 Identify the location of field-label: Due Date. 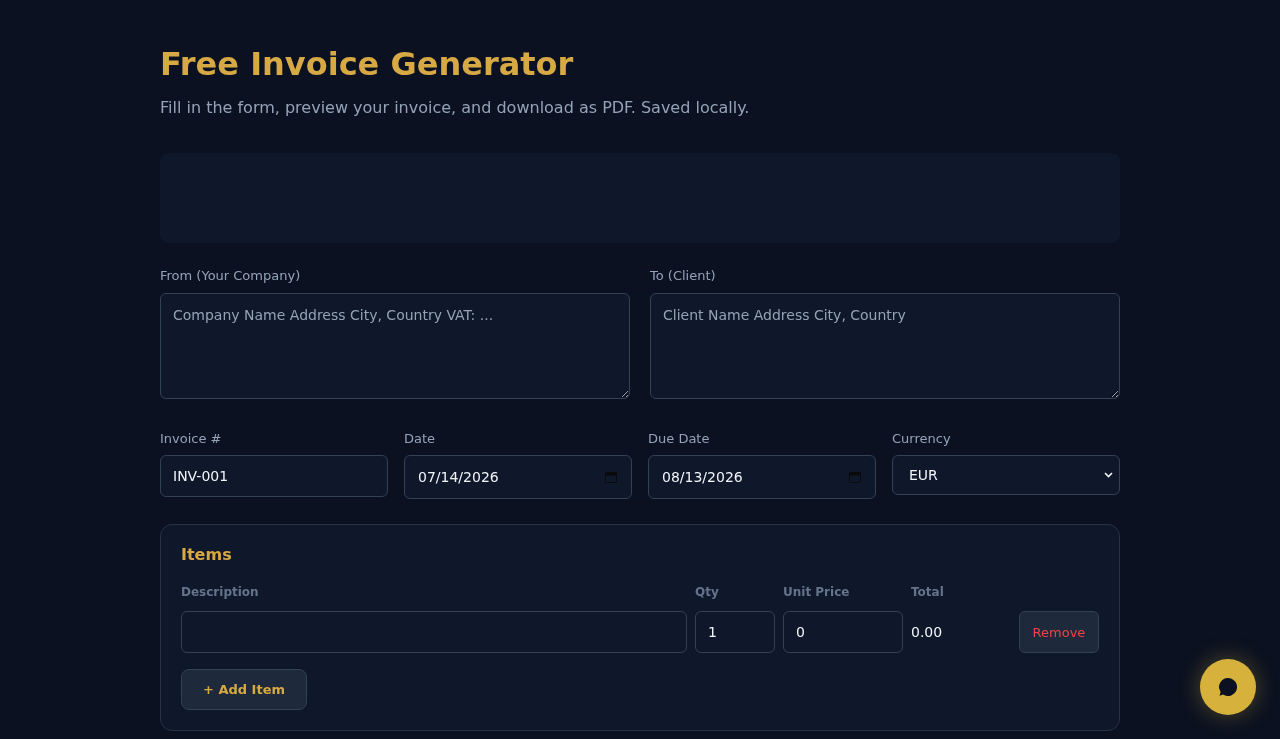
(679, 439).